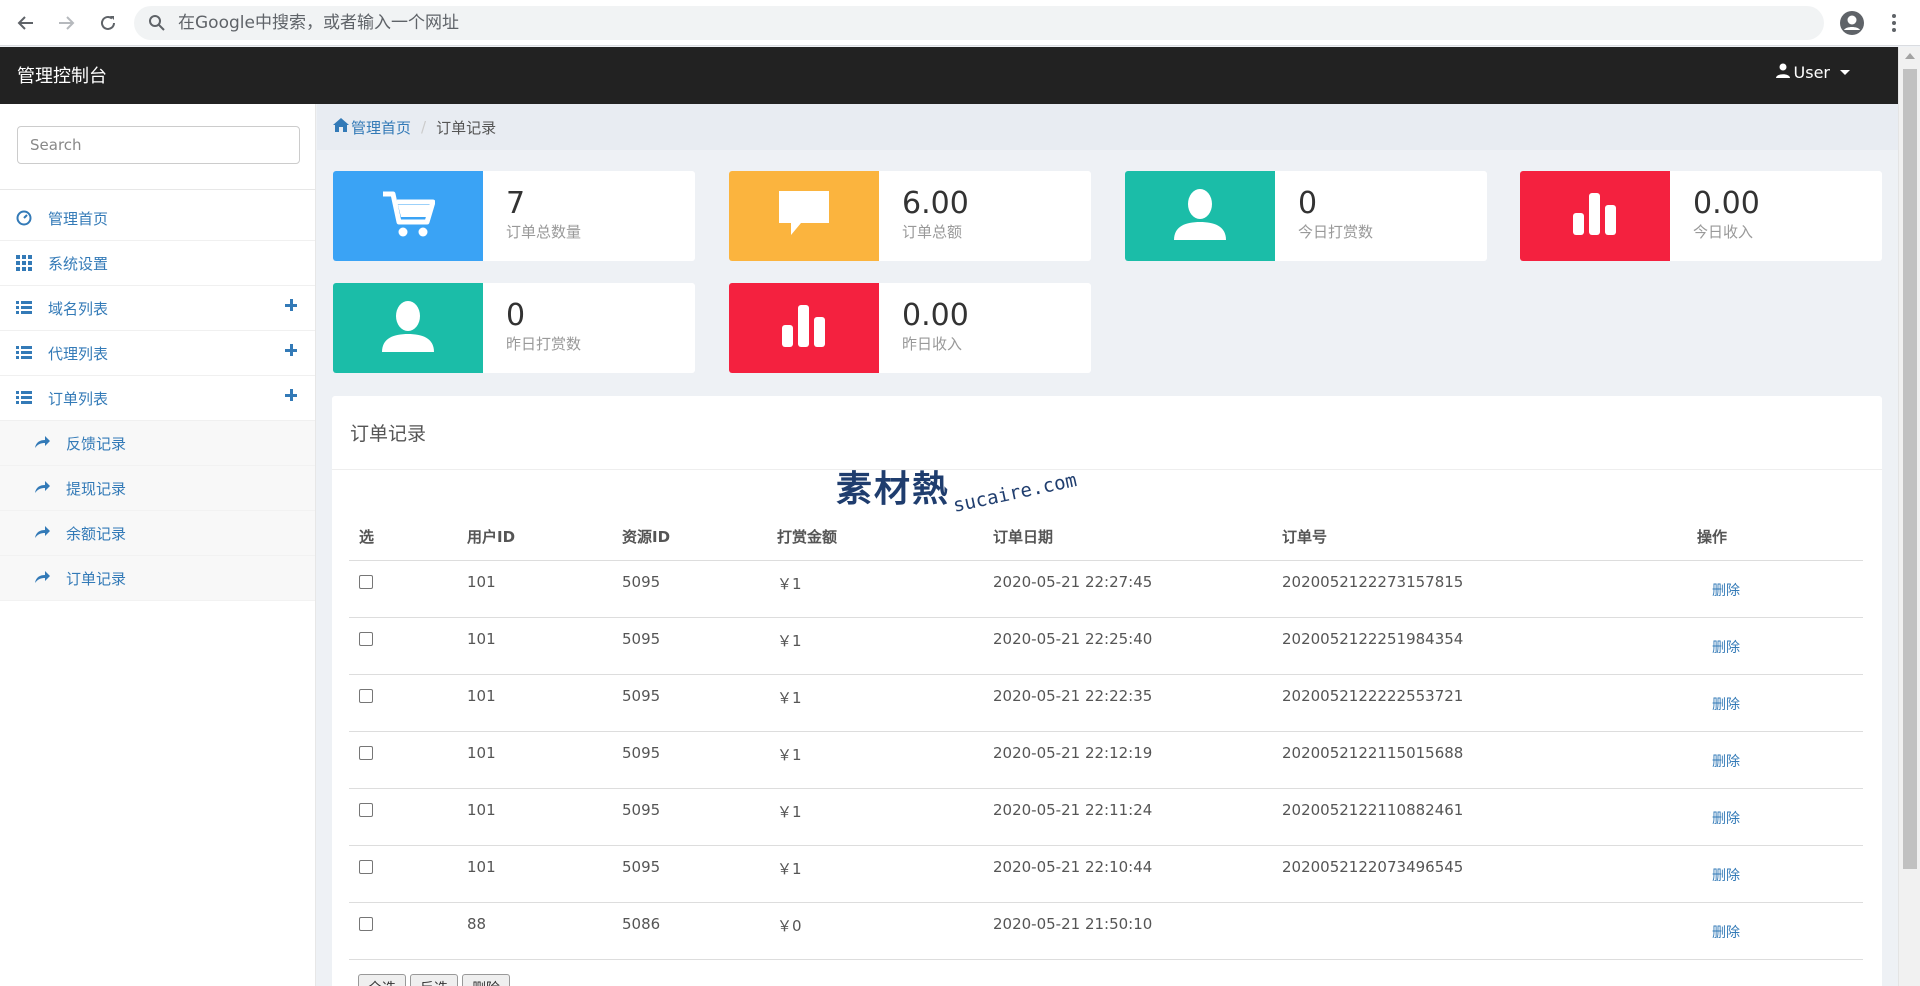  What do you see at coordinates (1127, 760) in the screenshot?
I see `cell-date: 2020-05-21 22:12:19` at bounding box center [1127, 760].